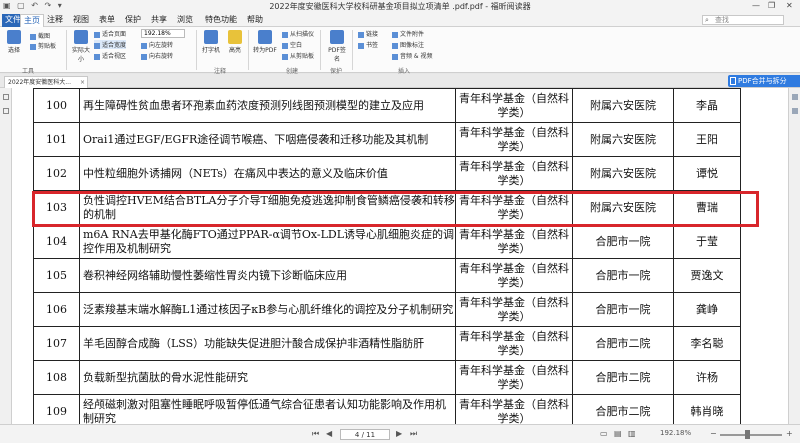  Describe the element at coordinates (56, 139) in the screenshot. I see `row-number: 101` at that location.